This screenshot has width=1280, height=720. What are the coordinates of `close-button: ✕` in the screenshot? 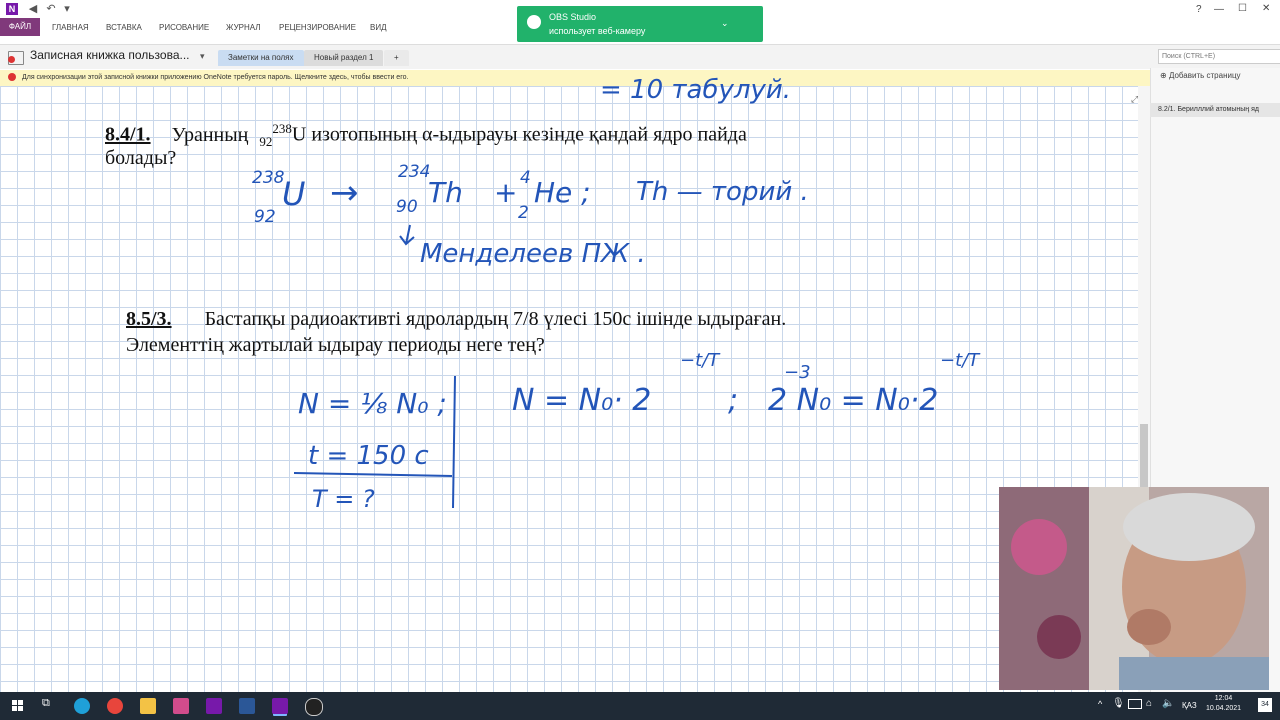 It's located at (1266, 8).